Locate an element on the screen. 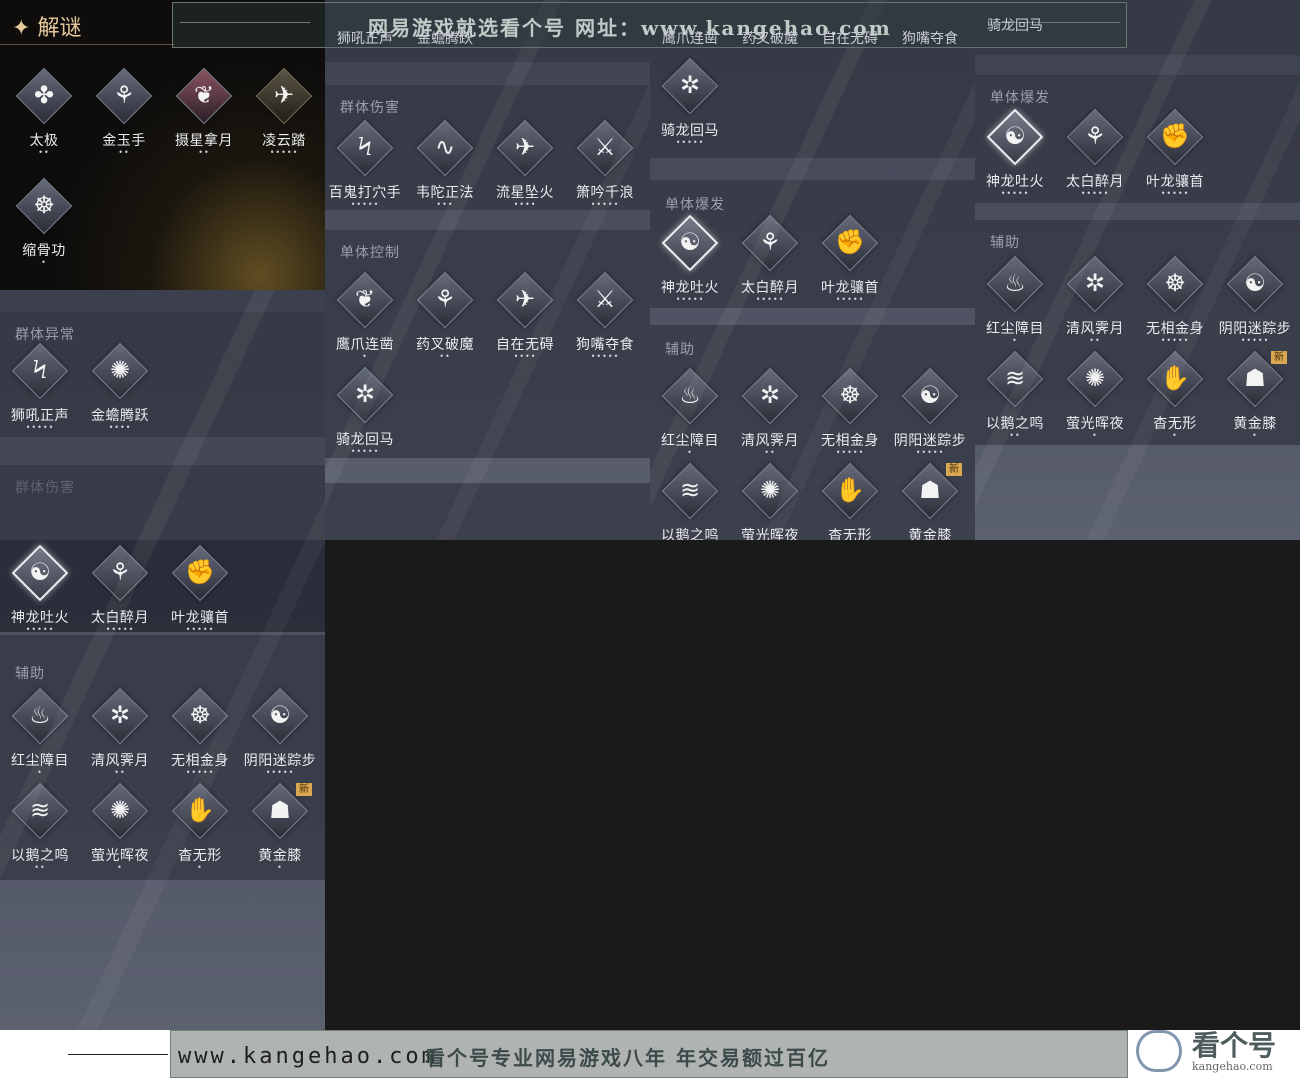 This screenshot has height=1080, width=1300. skill-button: ⚘ 药叉破魔 •• is located at coordinates (445, 322).